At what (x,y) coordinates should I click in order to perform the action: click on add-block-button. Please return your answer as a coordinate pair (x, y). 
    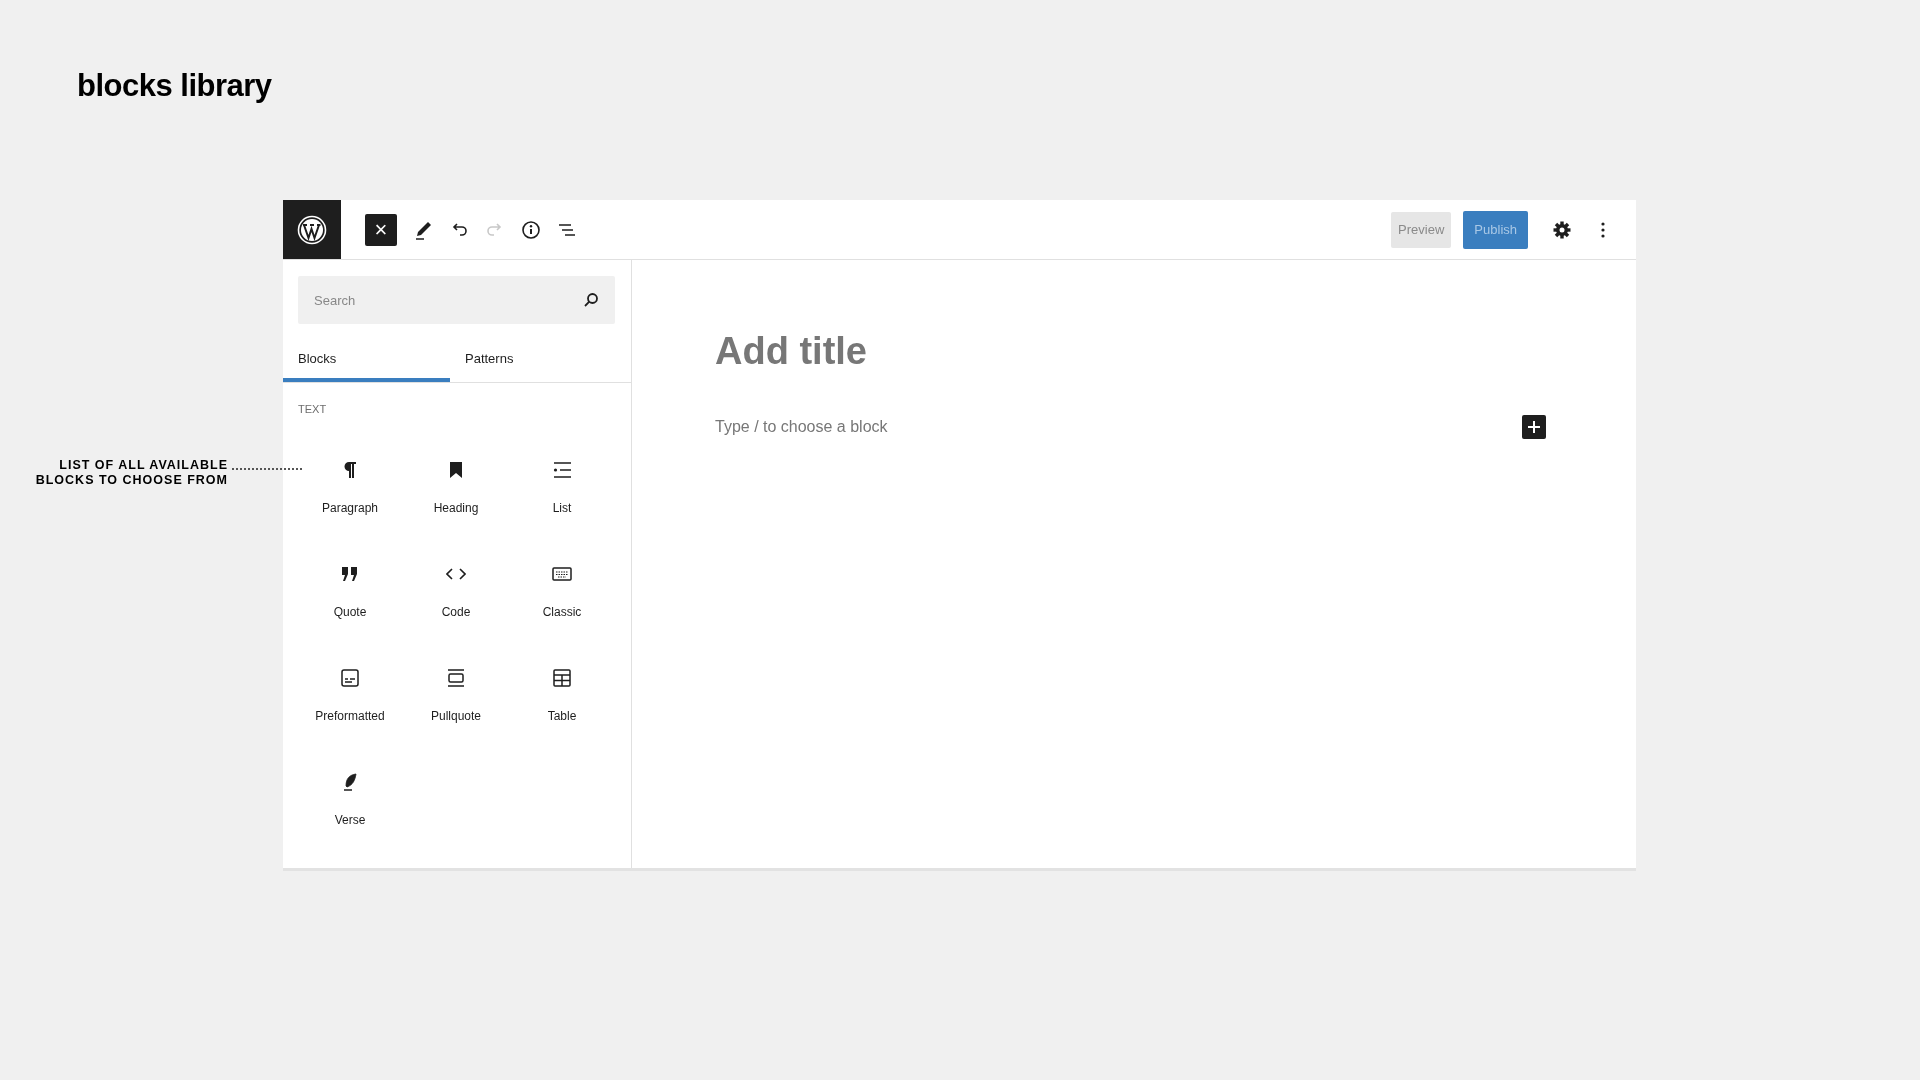
    Looking at the image, I should click on (1534, 427).